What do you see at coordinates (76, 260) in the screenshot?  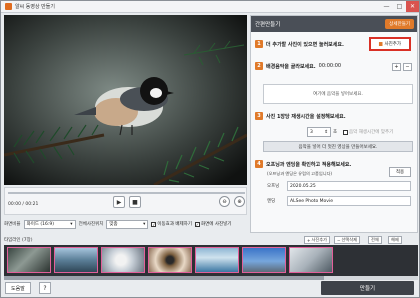 I see `thumbnail-lake` at bounding box center [76, 260].